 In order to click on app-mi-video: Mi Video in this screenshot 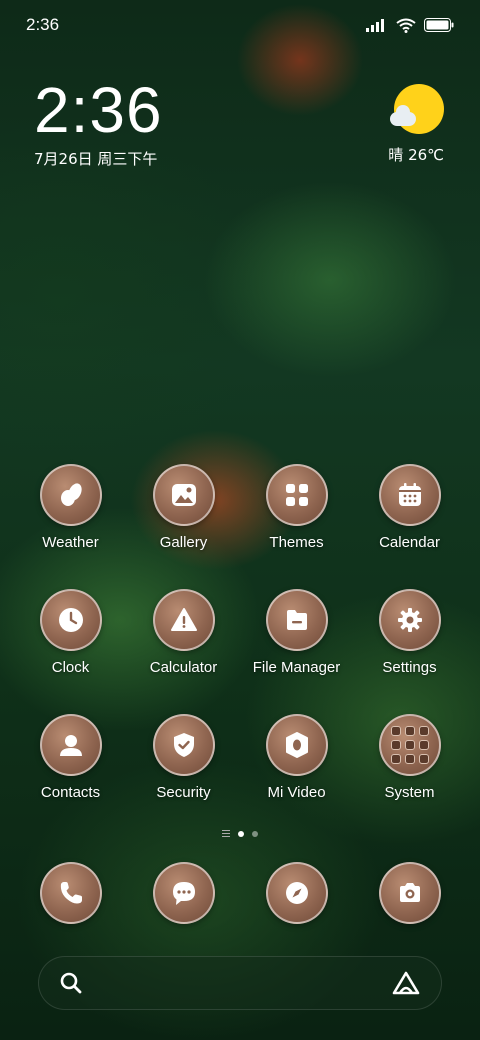, I will do `click(296, 776)`.